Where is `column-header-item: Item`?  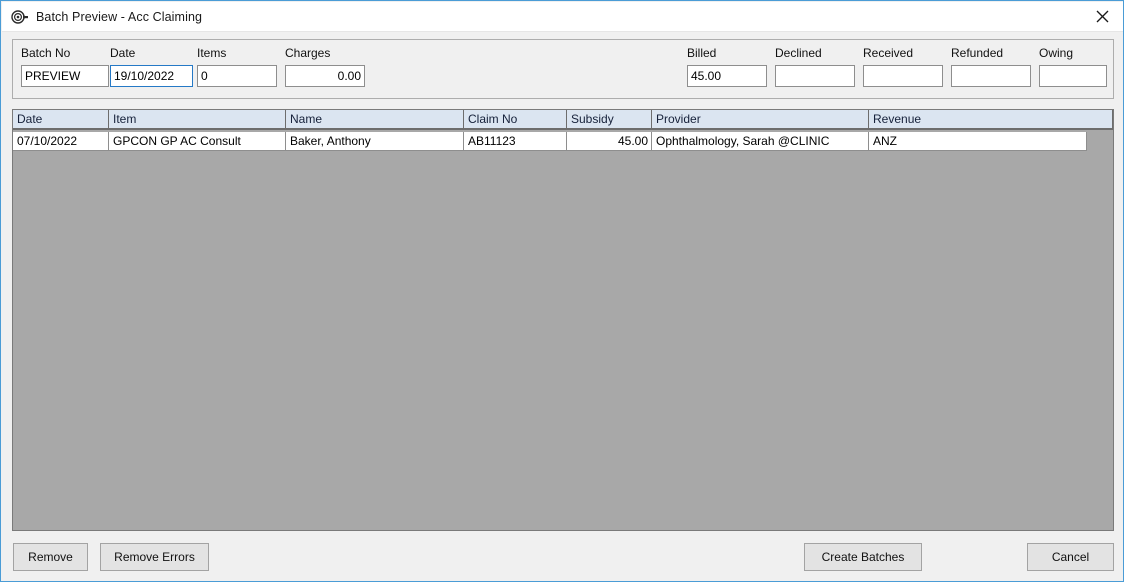
column-header-item: Item is located at coordinates (197, 119).